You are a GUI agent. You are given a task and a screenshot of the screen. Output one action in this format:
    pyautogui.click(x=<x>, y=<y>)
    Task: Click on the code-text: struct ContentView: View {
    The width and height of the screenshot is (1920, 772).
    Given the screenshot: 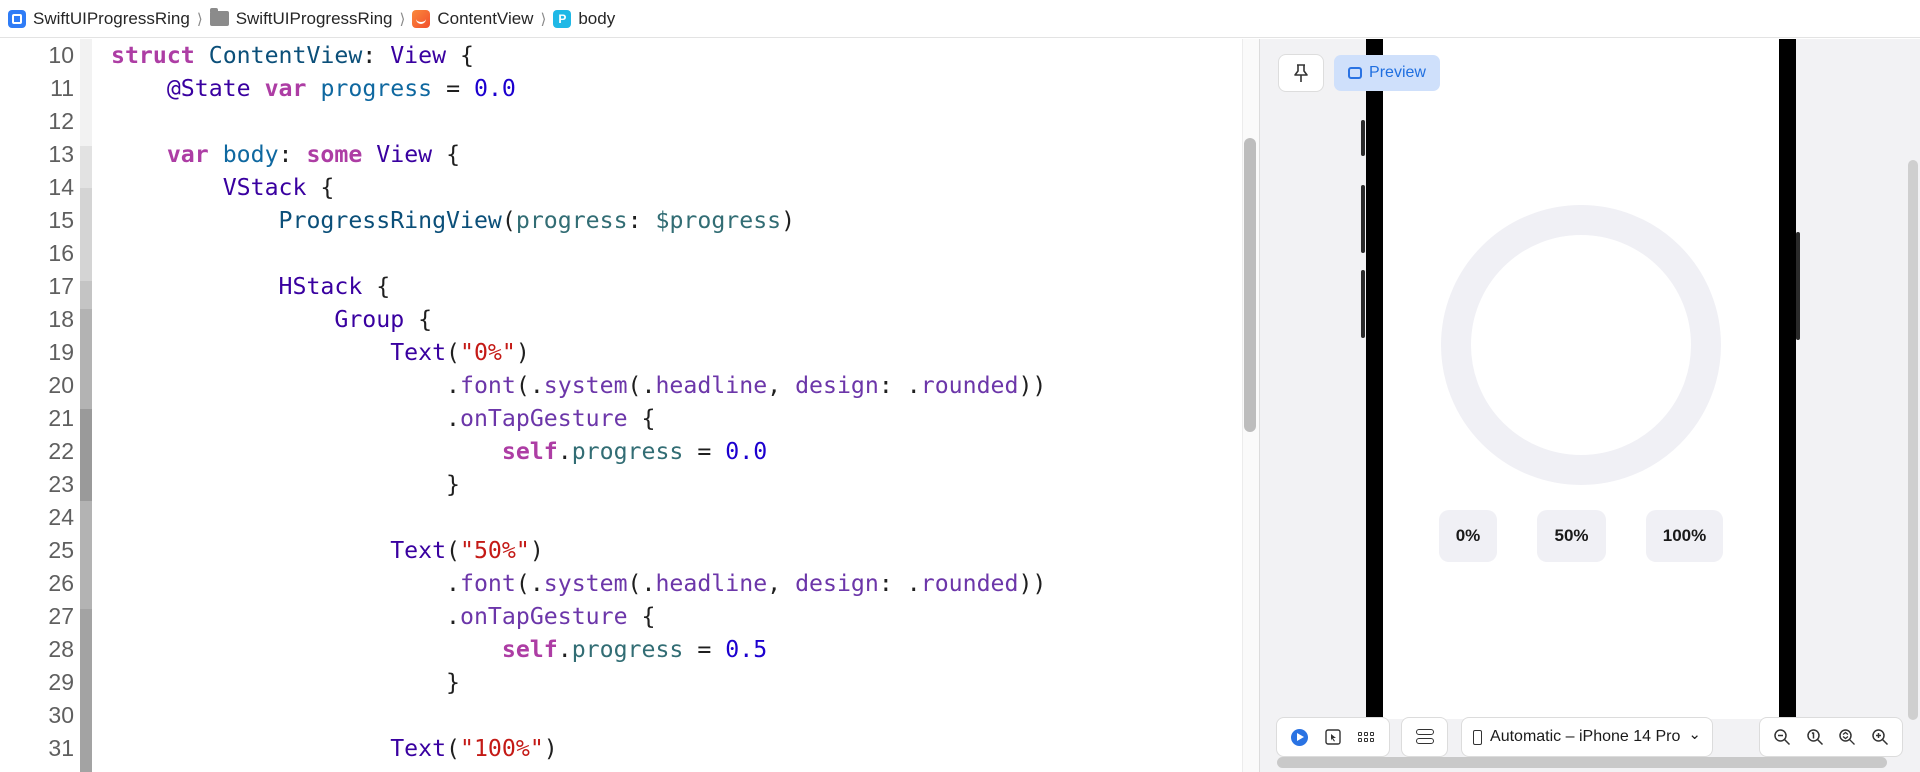 What is the action you would take?
    pyautogui.click(x=292, y=55)
    